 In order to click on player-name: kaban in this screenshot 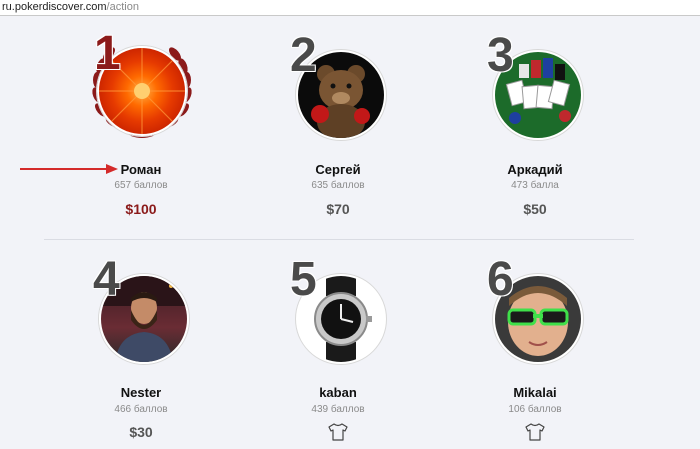, I will do `click(338, 392)`.